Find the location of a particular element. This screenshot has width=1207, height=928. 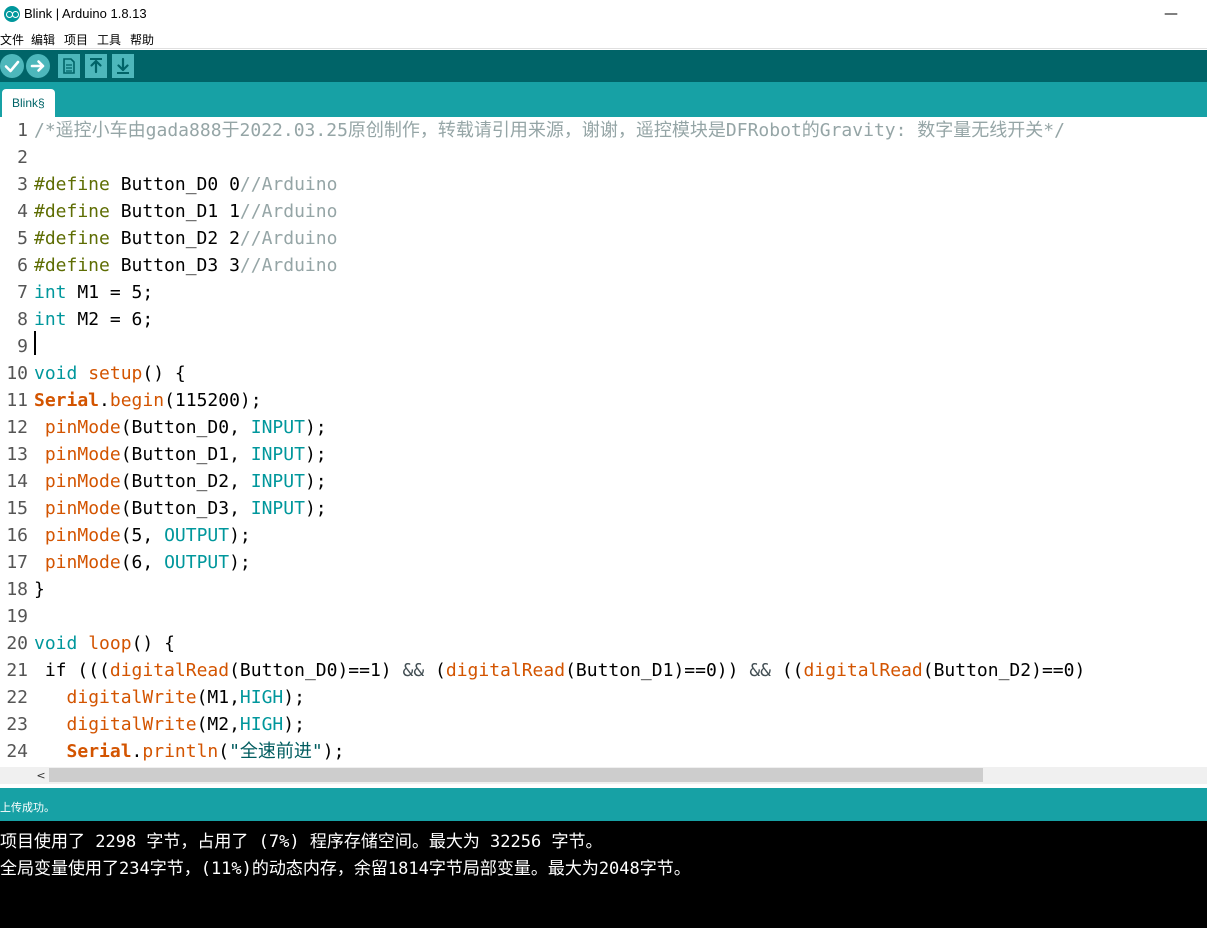

upload-button is located at coordinates (38, 66).